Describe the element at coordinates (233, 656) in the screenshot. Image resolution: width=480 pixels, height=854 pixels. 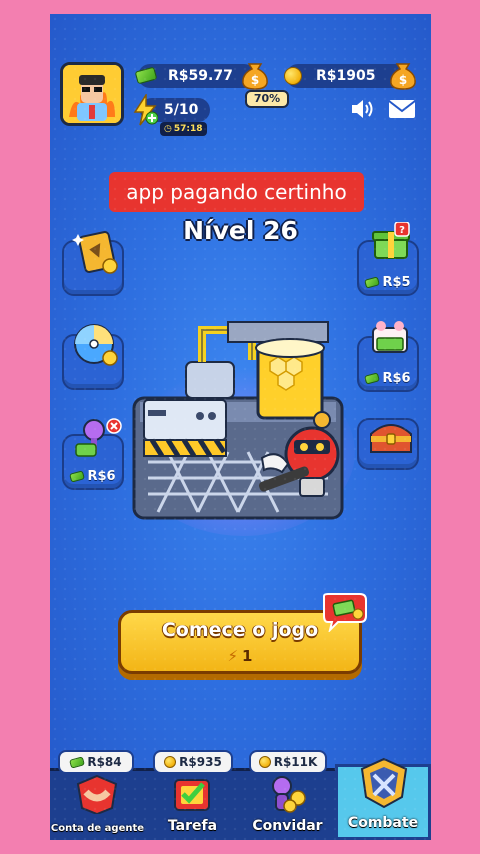
I see `energy-bolt-icon: ⚡` at that location.